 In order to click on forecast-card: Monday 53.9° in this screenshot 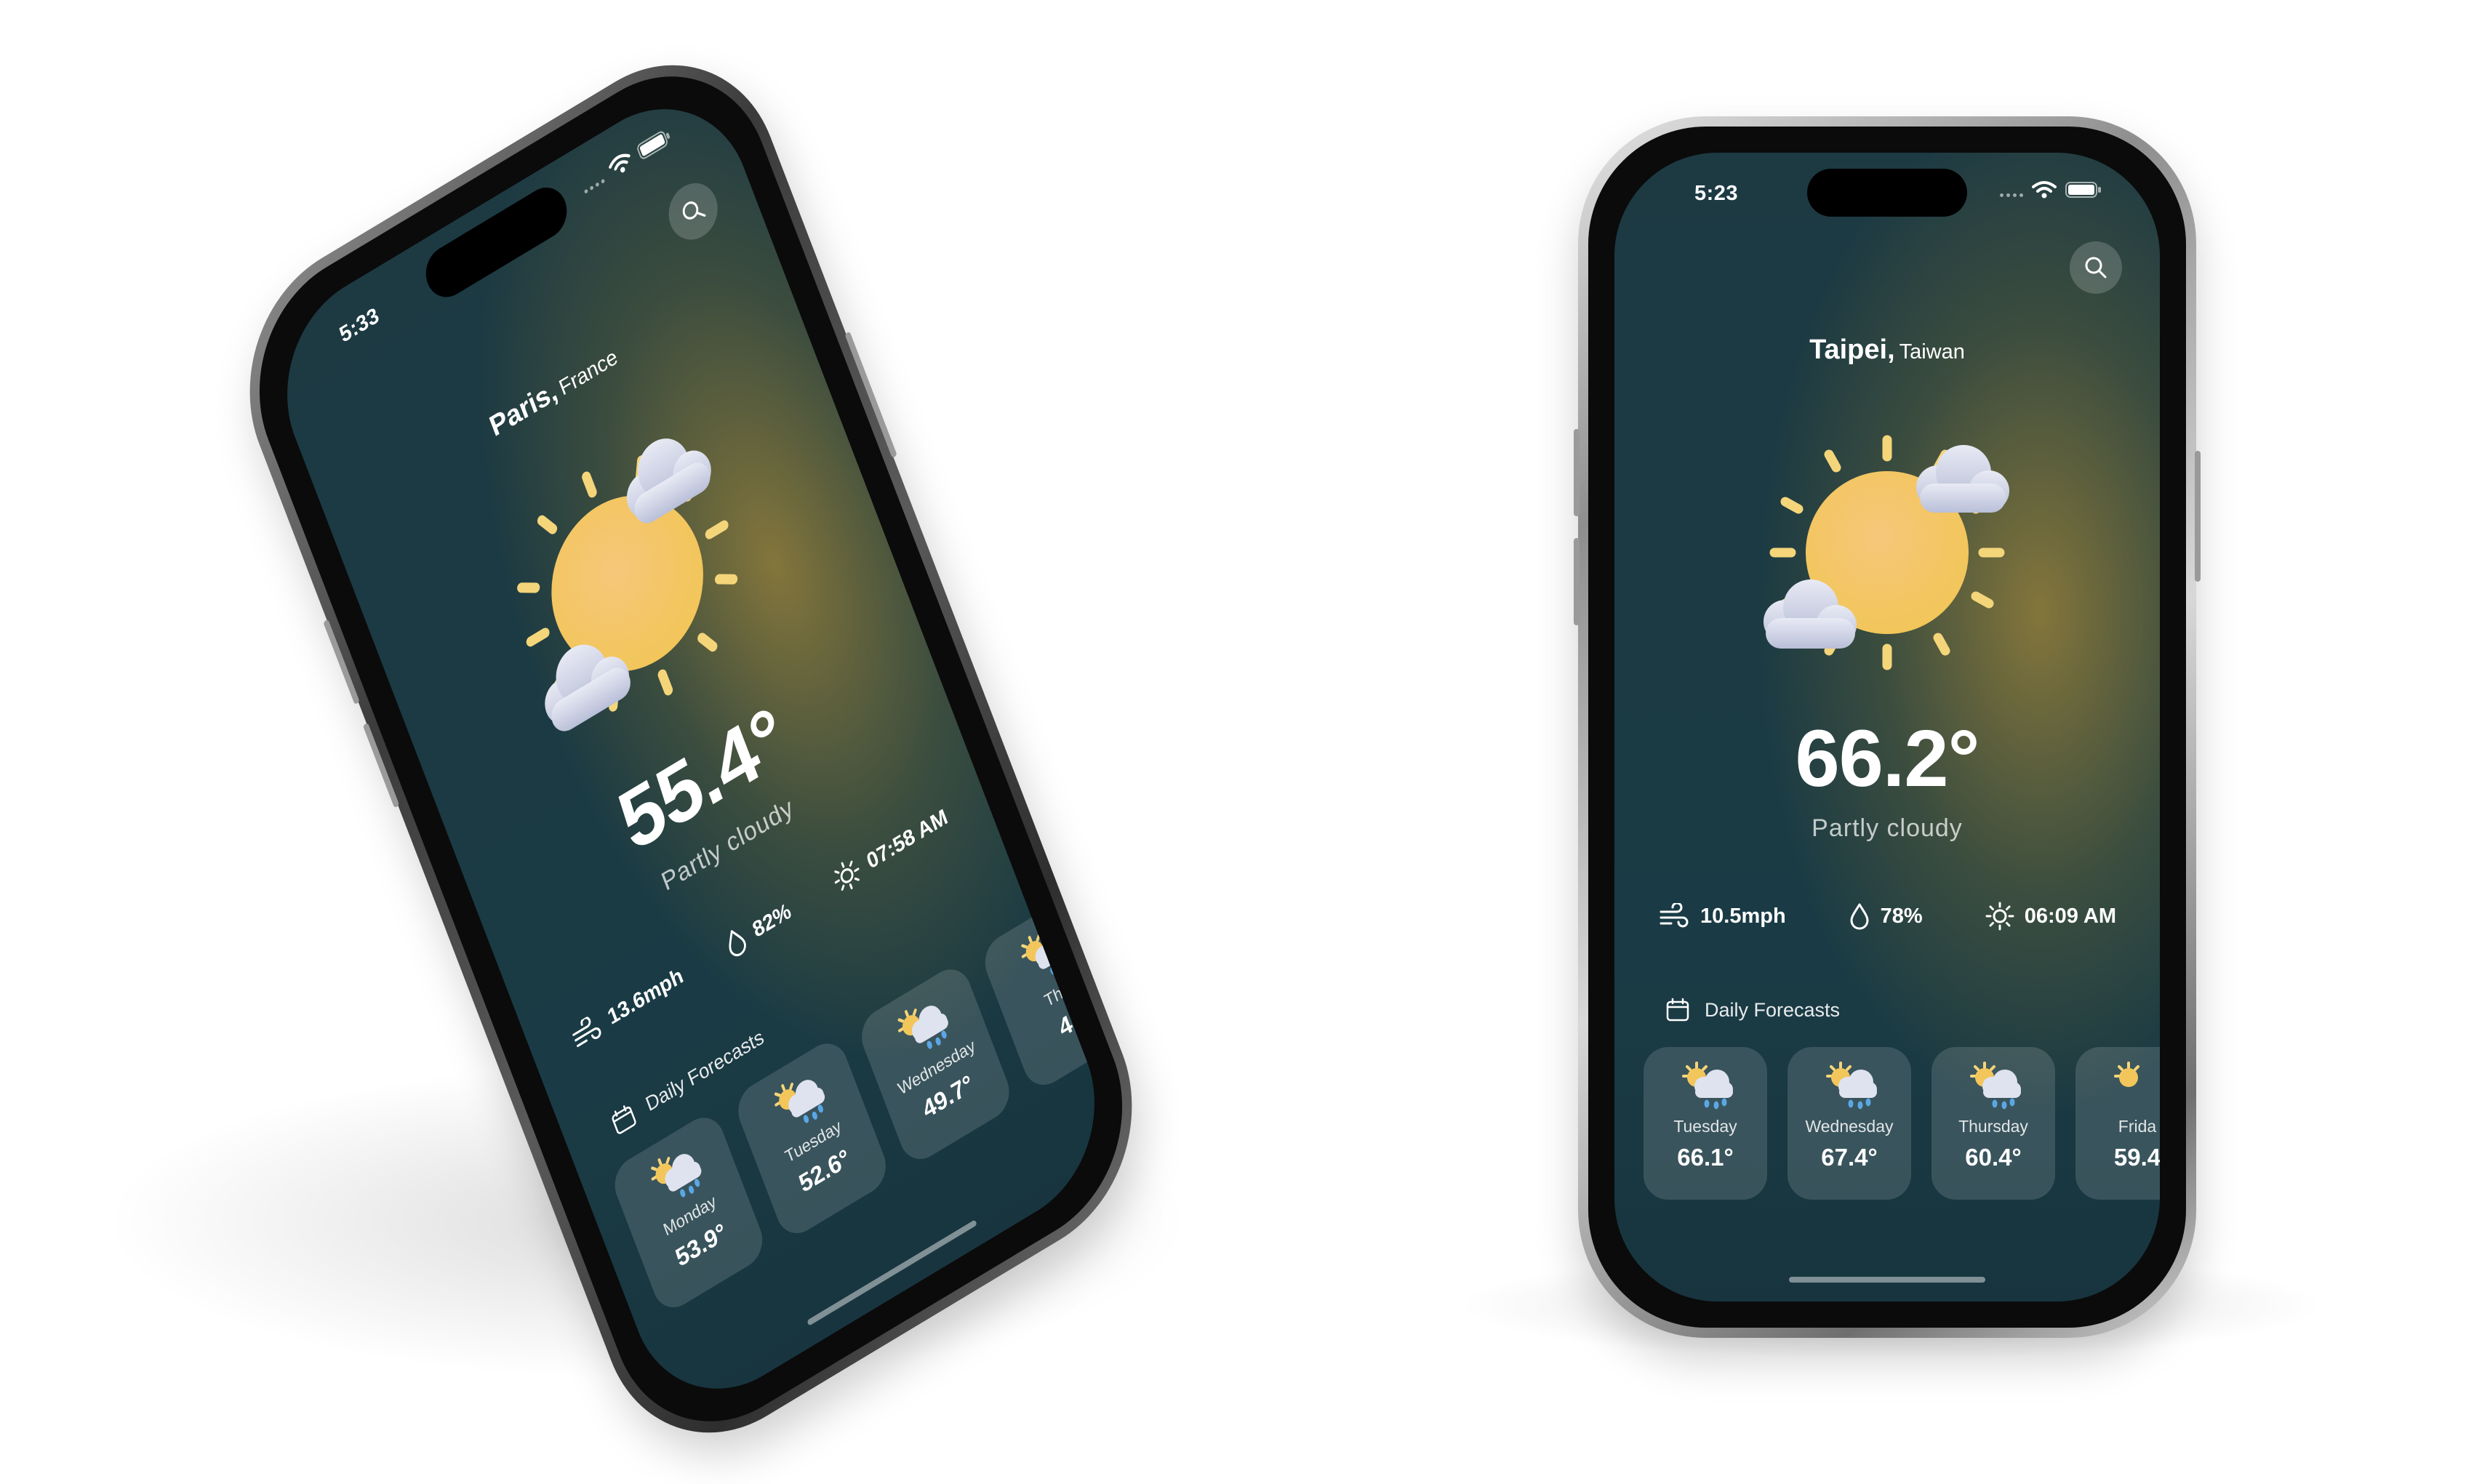, I will do `click(688, 1212)`.